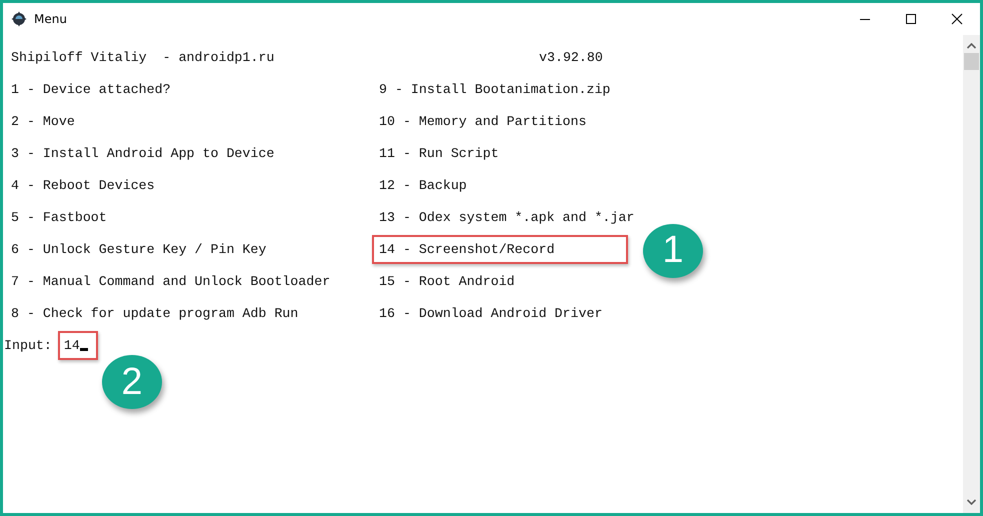 The height and width of the screenshot is (516, 983). I want to click on menu-option: 4 - Reboot Devices, so click(83, 185).